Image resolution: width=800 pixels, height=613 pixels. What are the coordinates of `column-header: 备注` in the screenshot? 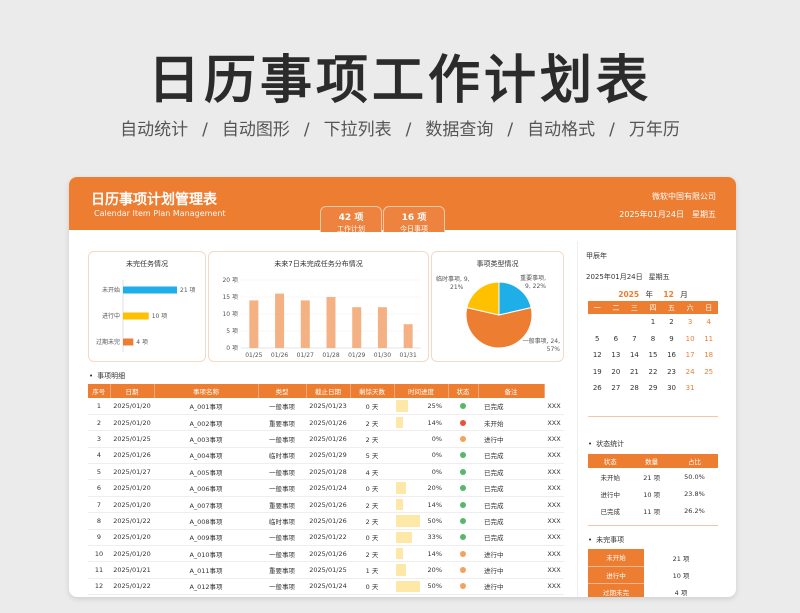 It's located at (511, 391).